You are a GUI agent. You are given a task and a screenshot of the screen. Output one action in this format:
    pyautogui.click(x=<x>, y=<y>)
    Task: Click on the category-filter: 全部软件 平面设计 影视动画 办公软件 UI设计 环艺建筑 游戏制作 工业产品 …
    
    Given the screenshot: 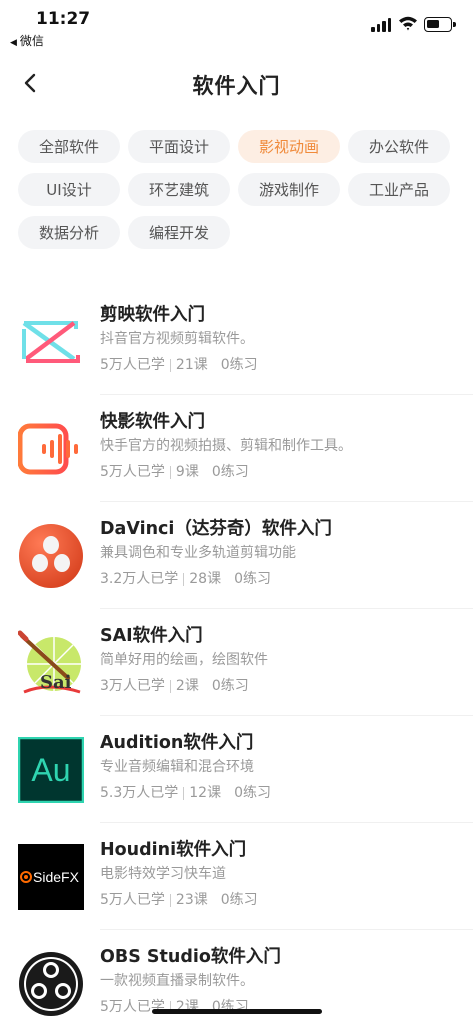 What is the action you would take?
    pyautogui.click(x=238, y=189)
    